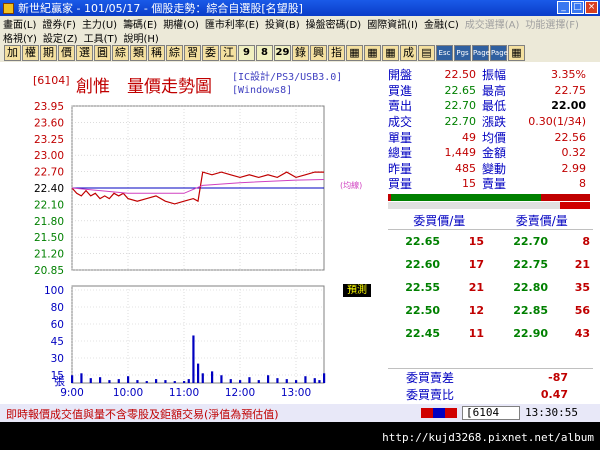 Image resolution: width=600 pixels, height=450 pixels. I want to click on order-book-row: 22.65 15 22.70 8, so click(490, 241).